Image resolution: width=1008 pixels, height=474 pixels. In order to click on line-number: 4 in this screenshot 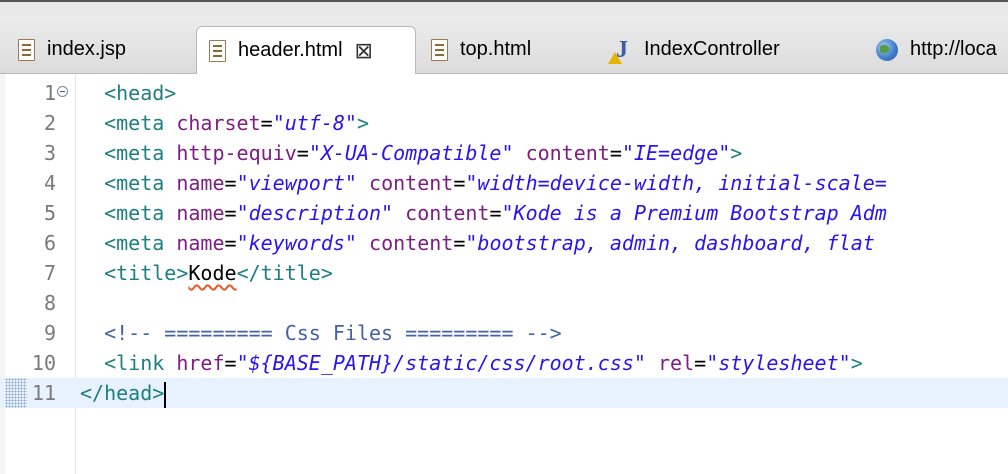, I will do `click(49, 183)`.